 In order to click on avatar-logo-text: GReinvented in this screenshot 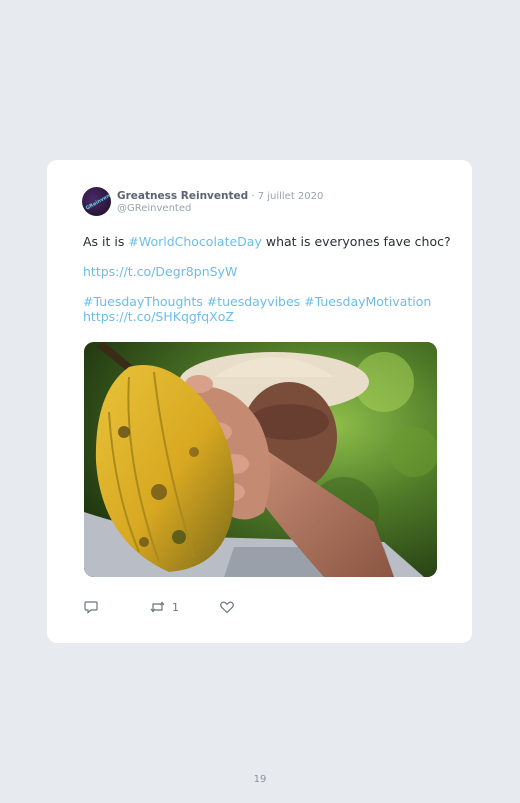, I will do `click(97, 200)`.